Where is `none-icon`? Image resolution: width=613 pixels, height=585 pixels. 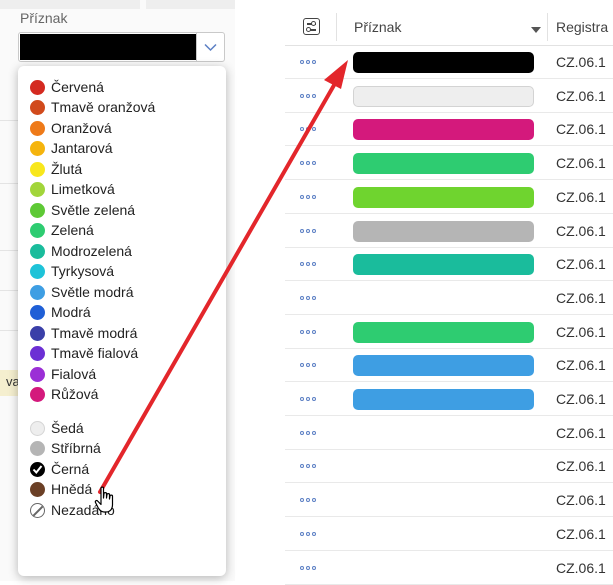 none-icon is located at coordinates (37, 510).